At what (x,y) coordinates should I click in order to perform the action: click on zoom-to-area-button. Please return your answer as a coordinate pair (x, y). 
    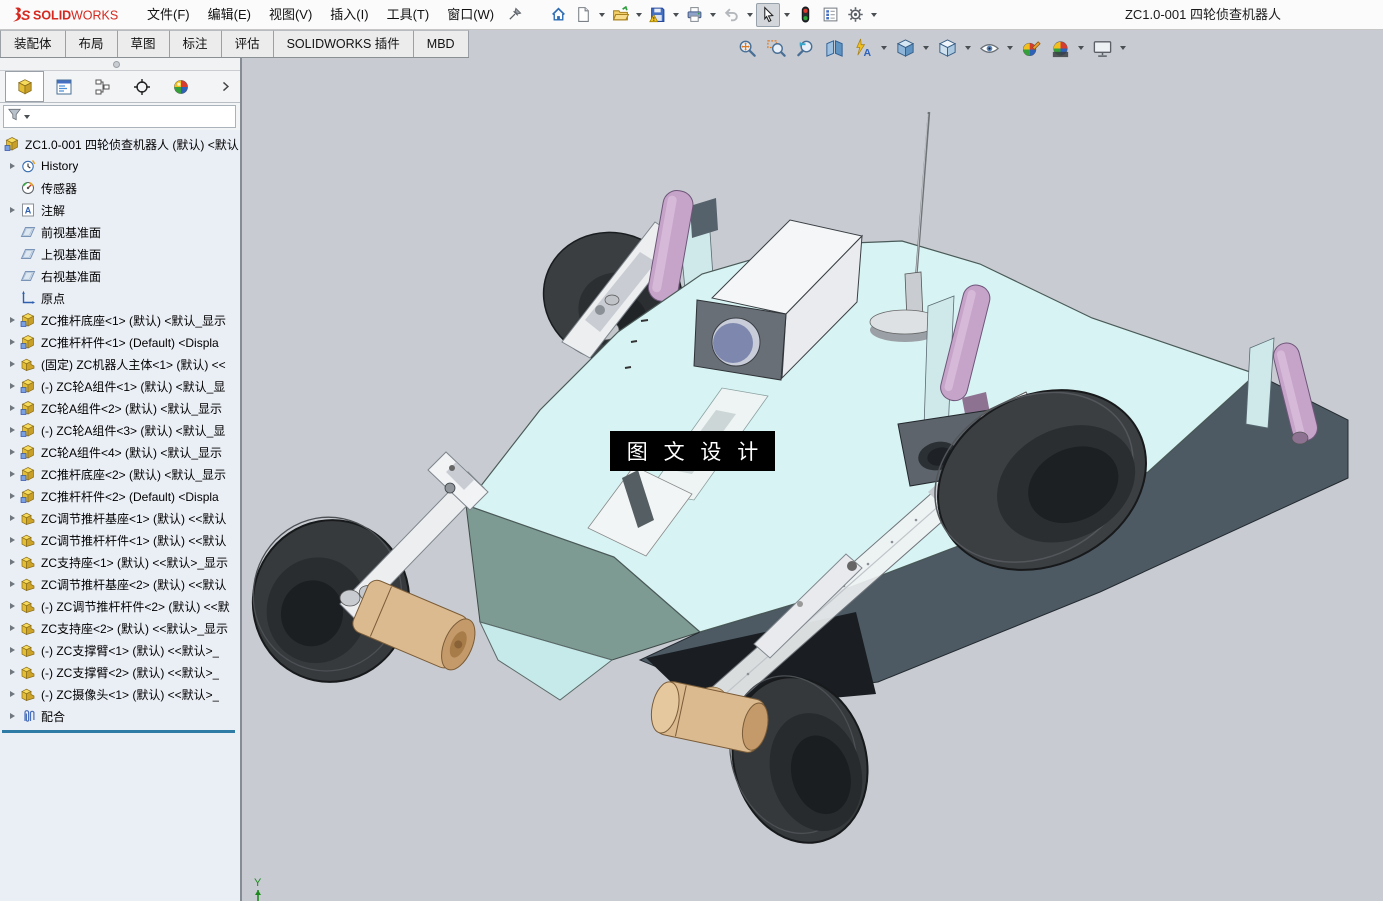
    Looking at the image, I should click on (776, 48).